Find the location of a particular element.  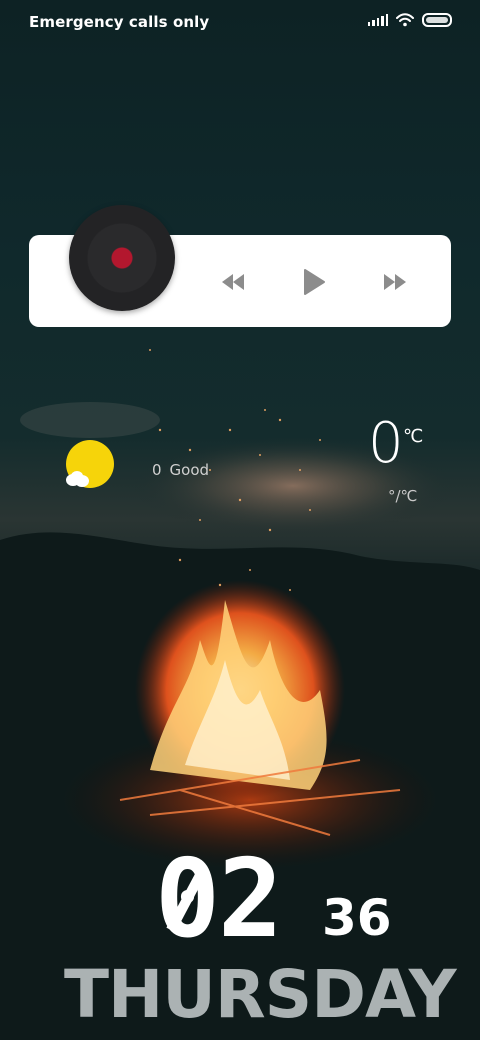

battery-icon is located at coordinates (437, 20).